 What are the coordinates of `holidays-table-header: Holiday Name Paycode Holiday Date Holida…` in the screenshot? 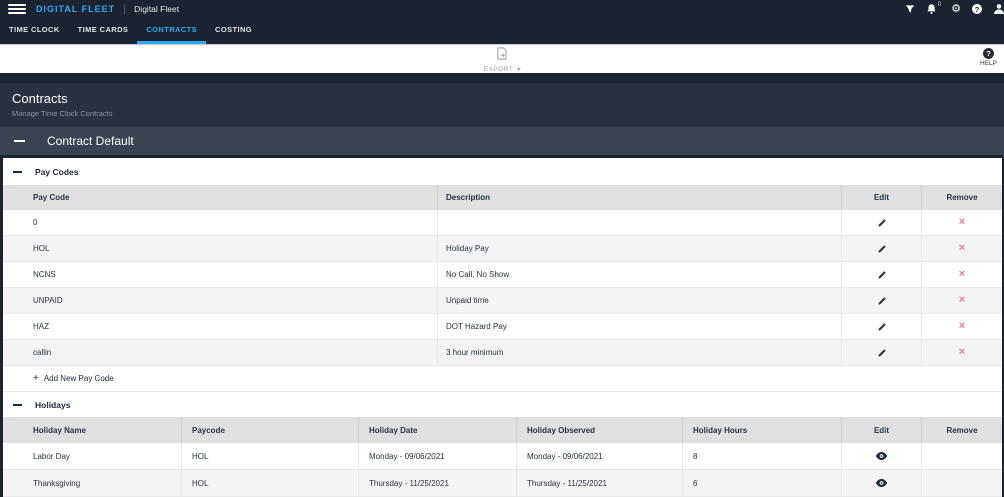 It's located at (502, 430).